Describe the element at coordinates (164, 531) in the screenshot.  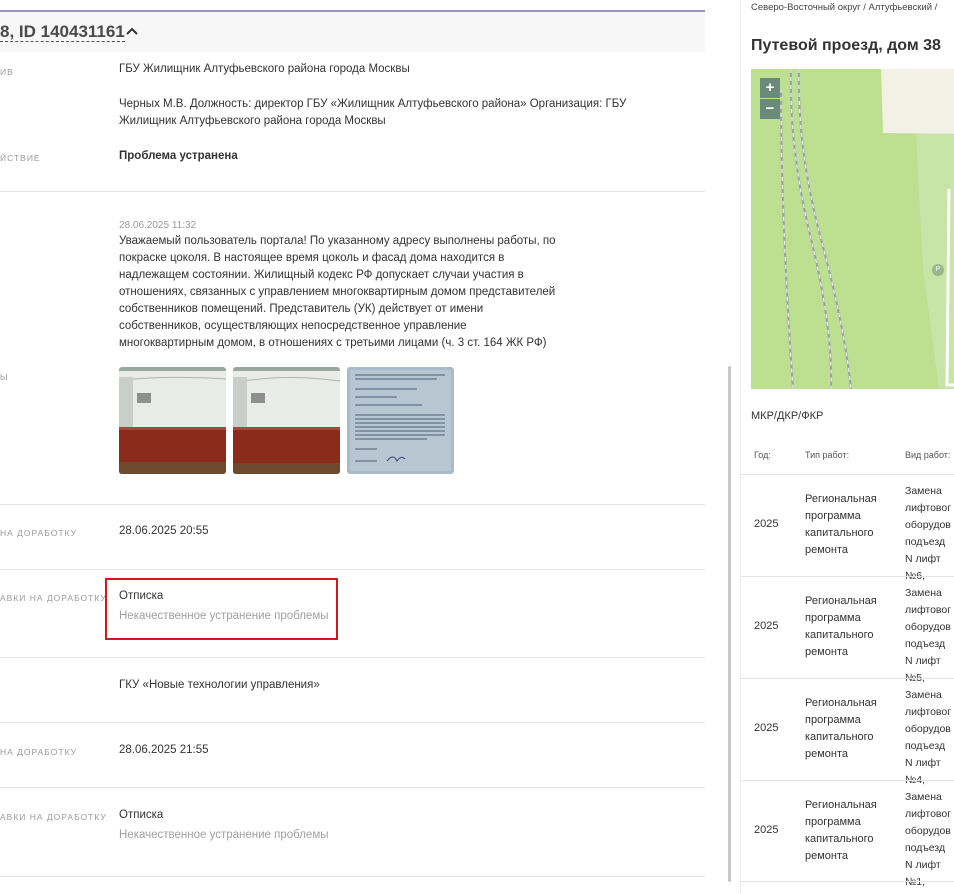
I see `return-date-value: 28.06.2025 20:55` at that location.